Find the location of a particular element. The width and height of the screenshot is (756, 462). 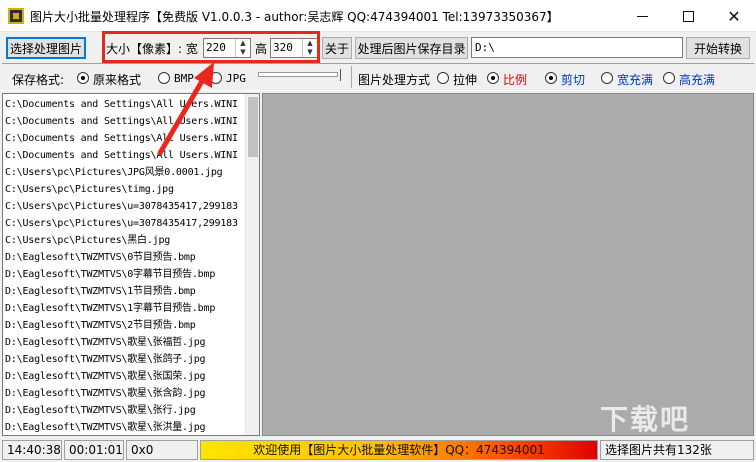

file-list-item: D:\Eaglesoft\TWZMTVS\2节目预告.bmp is located at coordinates (125, 325).